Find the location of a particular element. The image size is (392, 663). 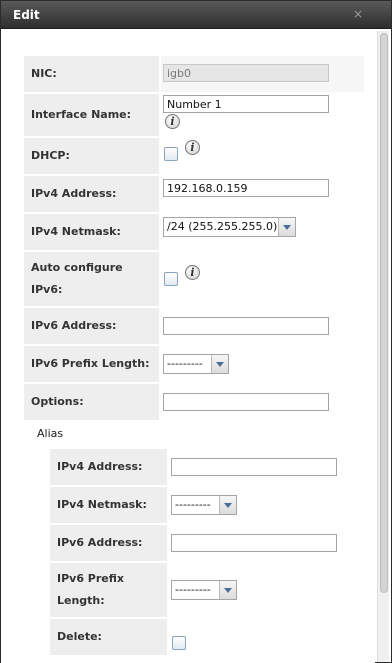

ipv6-address-value-cell is located at coordinates (262, 326).